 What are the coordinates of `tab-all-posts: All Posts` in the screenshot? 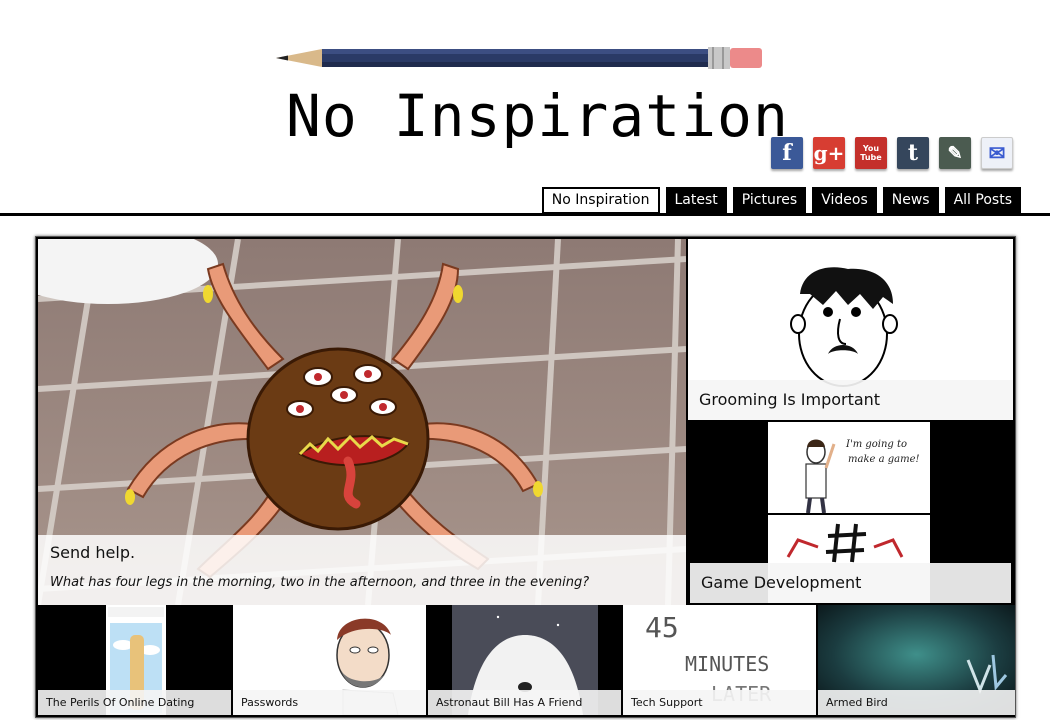 It's located at (982, 200).